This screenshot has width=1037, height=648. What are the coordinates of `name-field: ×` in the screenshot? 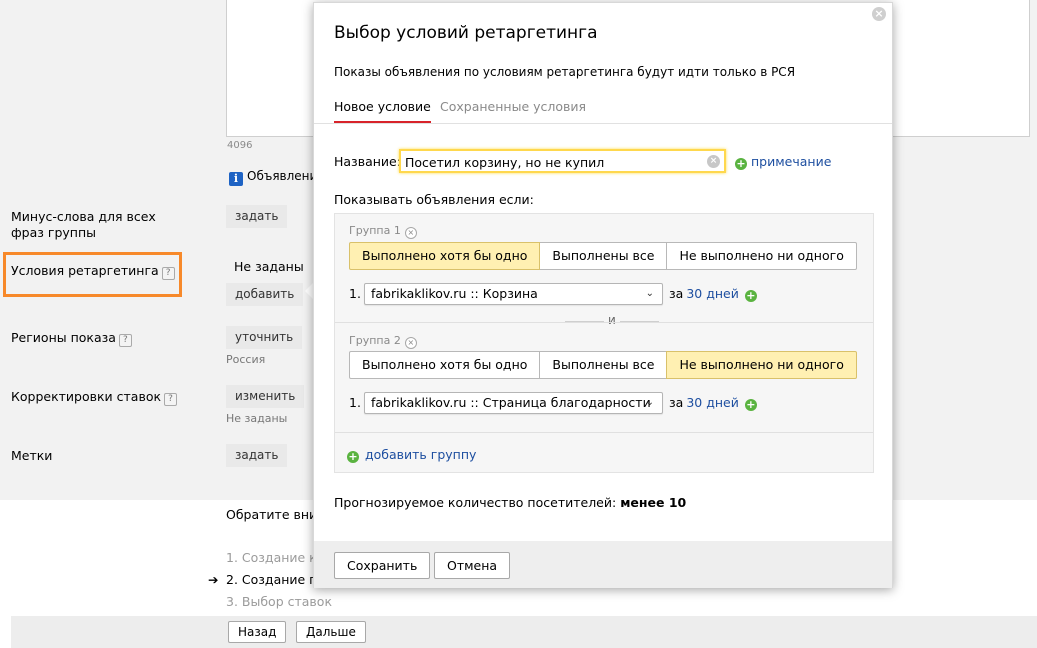 It's located at (562, 161).